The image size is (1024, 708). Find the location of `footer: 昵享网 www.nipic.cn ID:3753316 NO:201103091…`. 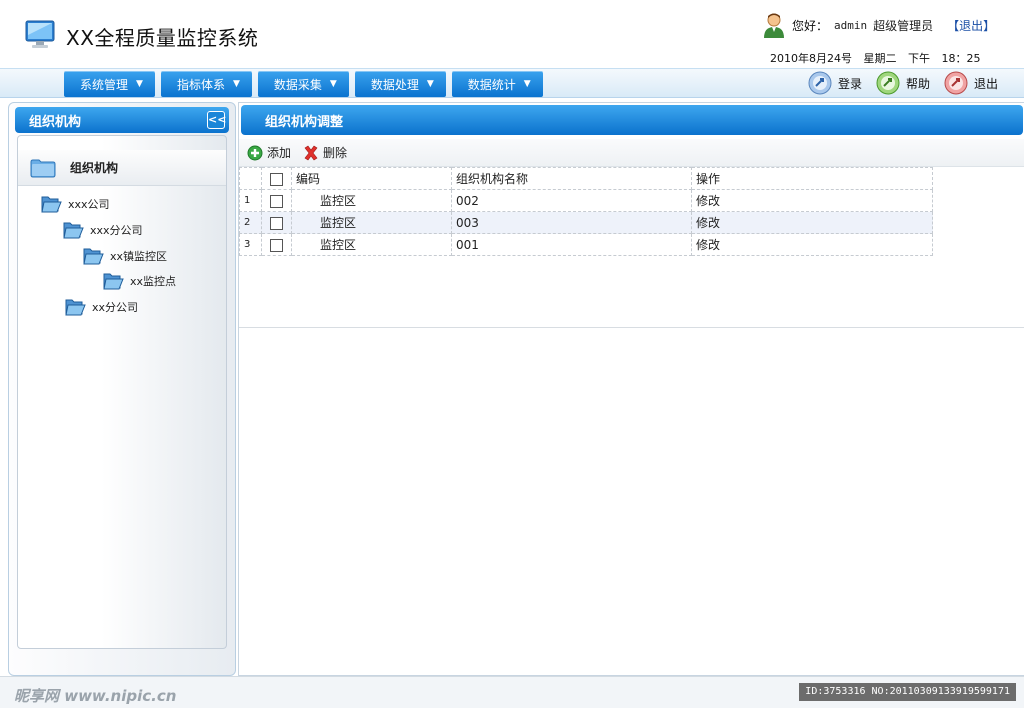

footer: 昵享网 www.nipic.cn ID:3753316 NO:201103091… is located at coordinates (512, 692).